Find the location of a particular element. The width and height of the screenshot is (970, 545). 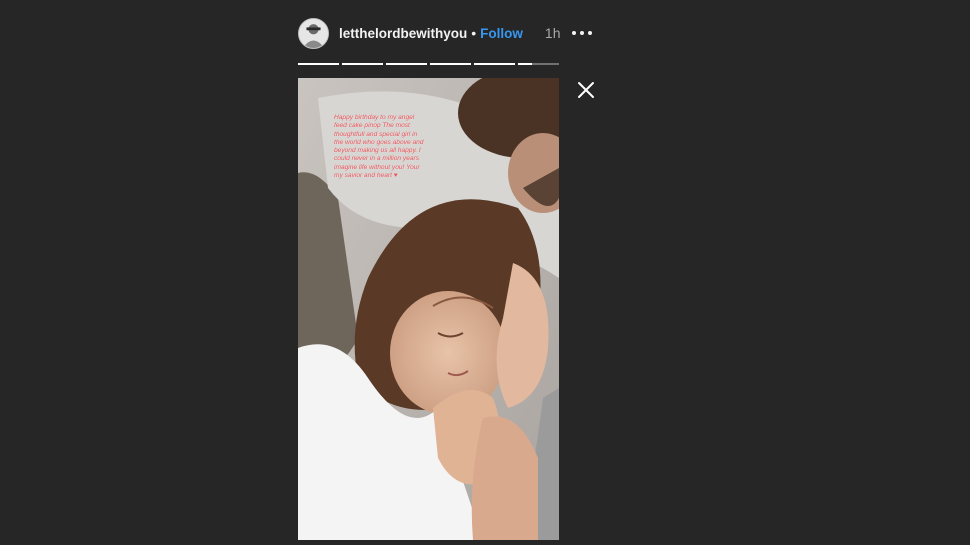

story-header: letthelordbewithyou • Follow 1h is located at coordinates (445, 33).